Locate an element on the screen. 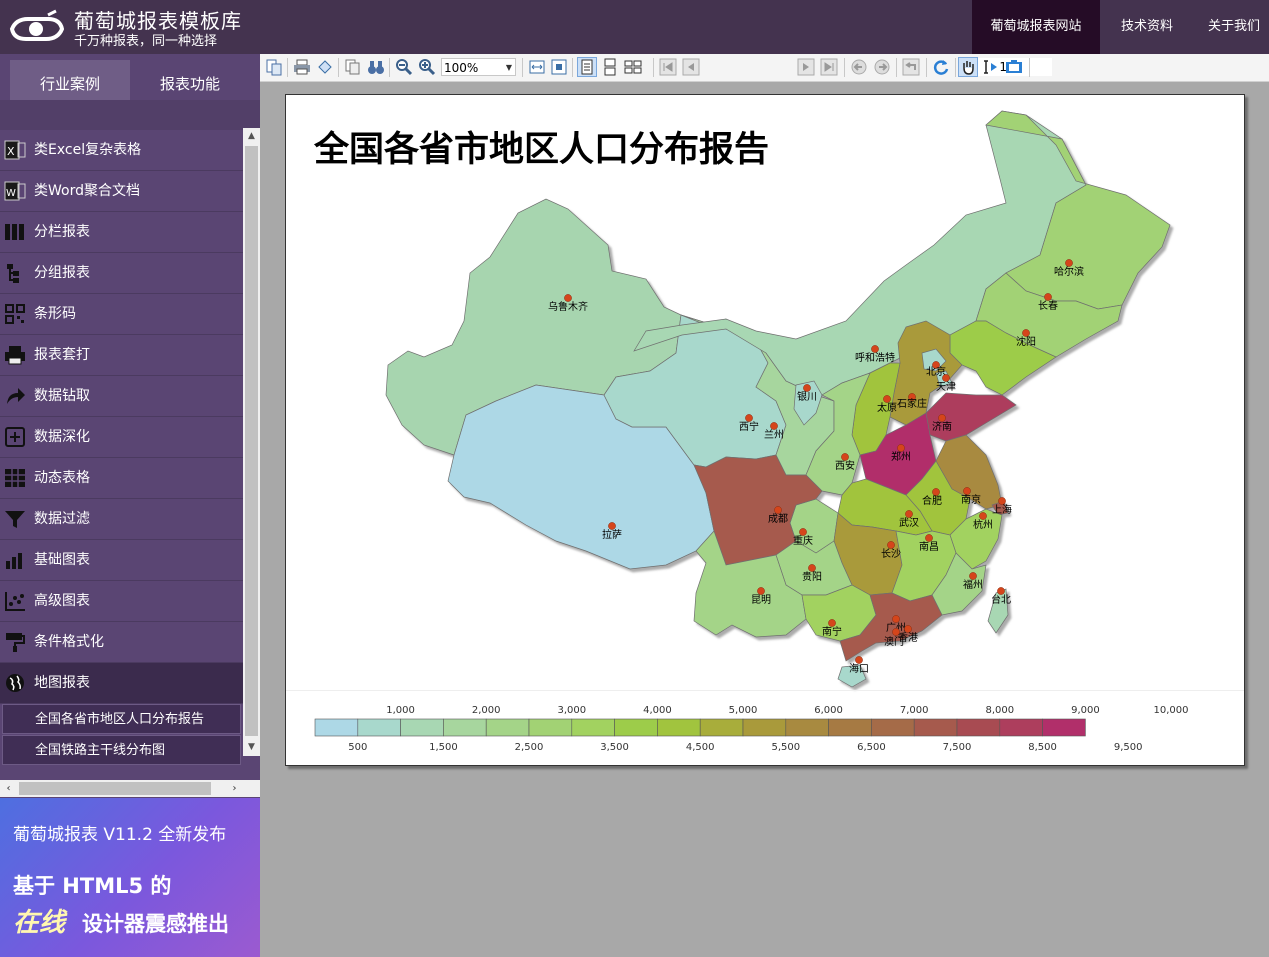 This screenshot has width=1269, height=957. multi-page-button is located at coordinates (633, 67).